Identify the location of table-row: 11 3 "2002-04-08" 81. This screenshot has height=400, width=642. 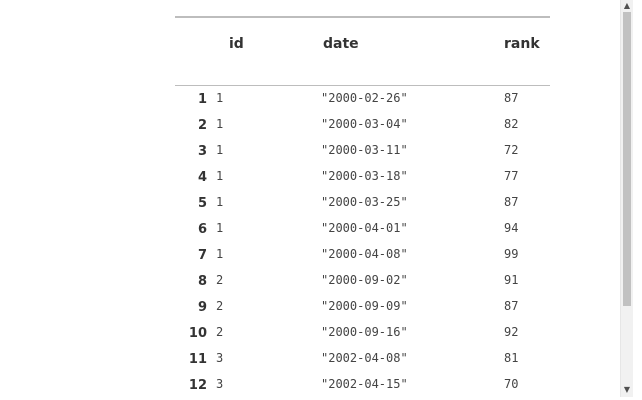
(362, 358).